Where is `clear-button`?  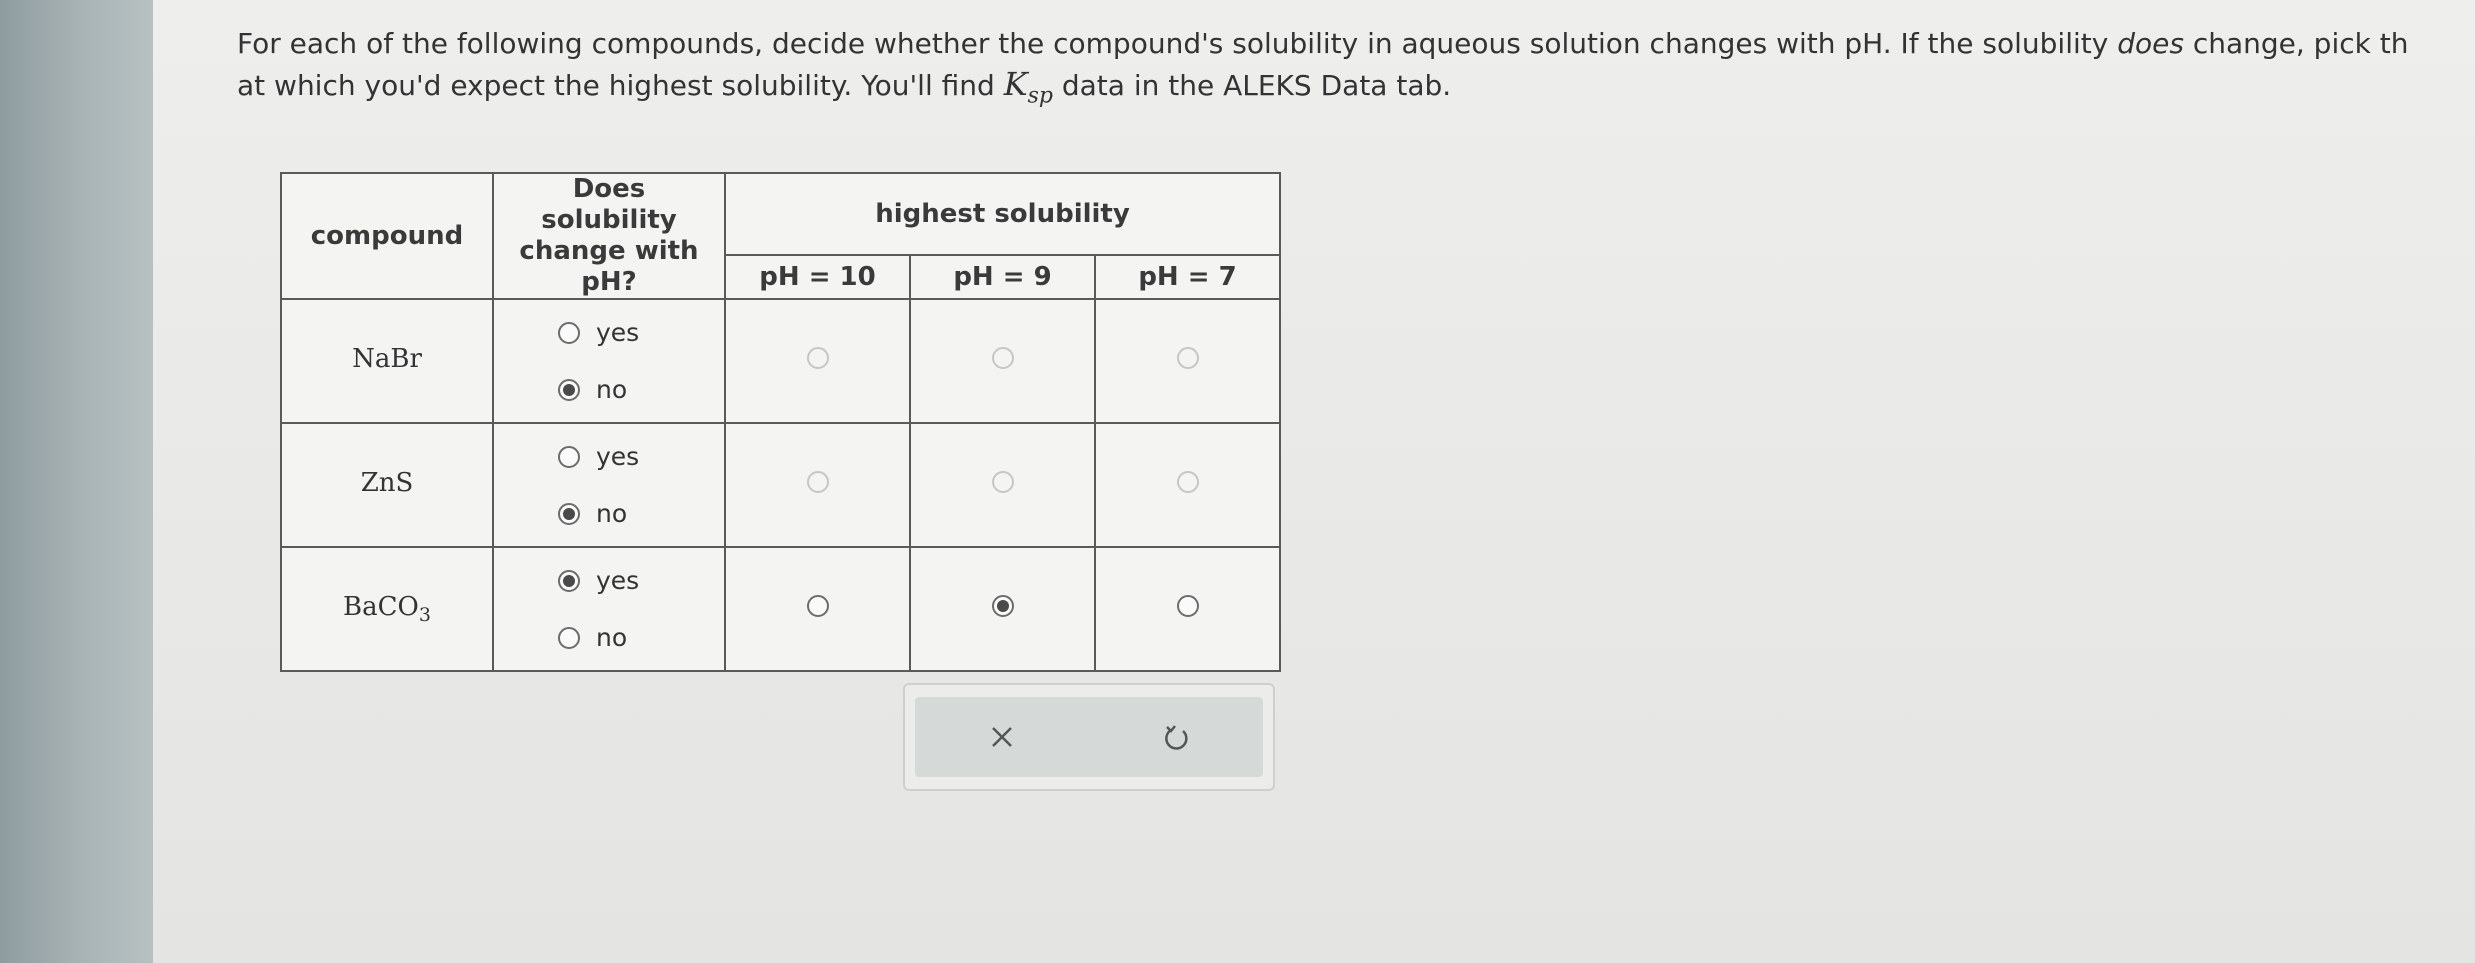 clear-button is located at coordinates (1002, 737).